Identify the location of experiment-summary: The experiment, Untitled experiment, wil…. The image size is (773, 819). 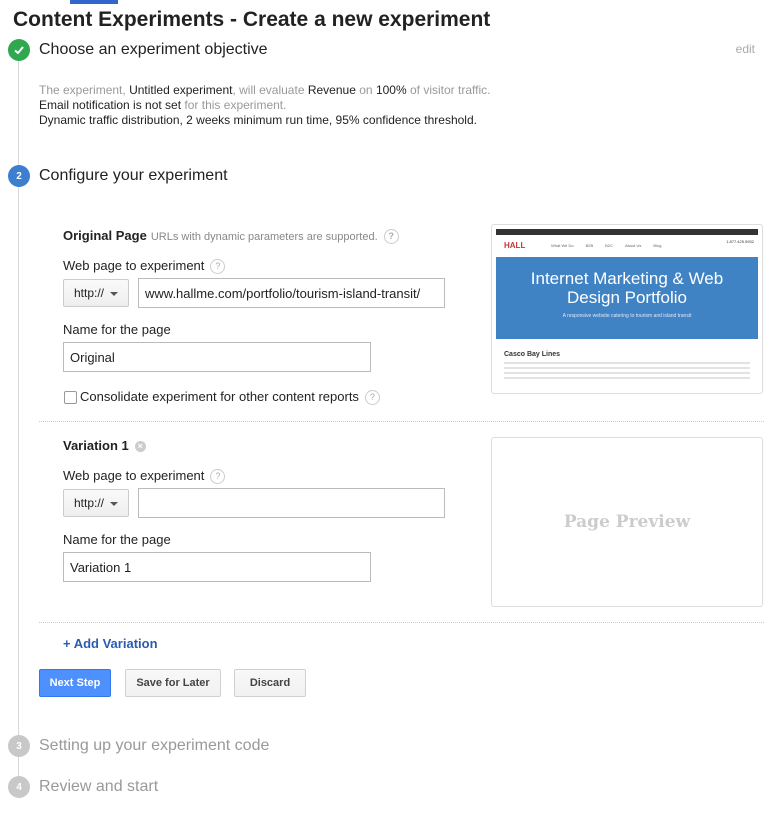
(265, 105).